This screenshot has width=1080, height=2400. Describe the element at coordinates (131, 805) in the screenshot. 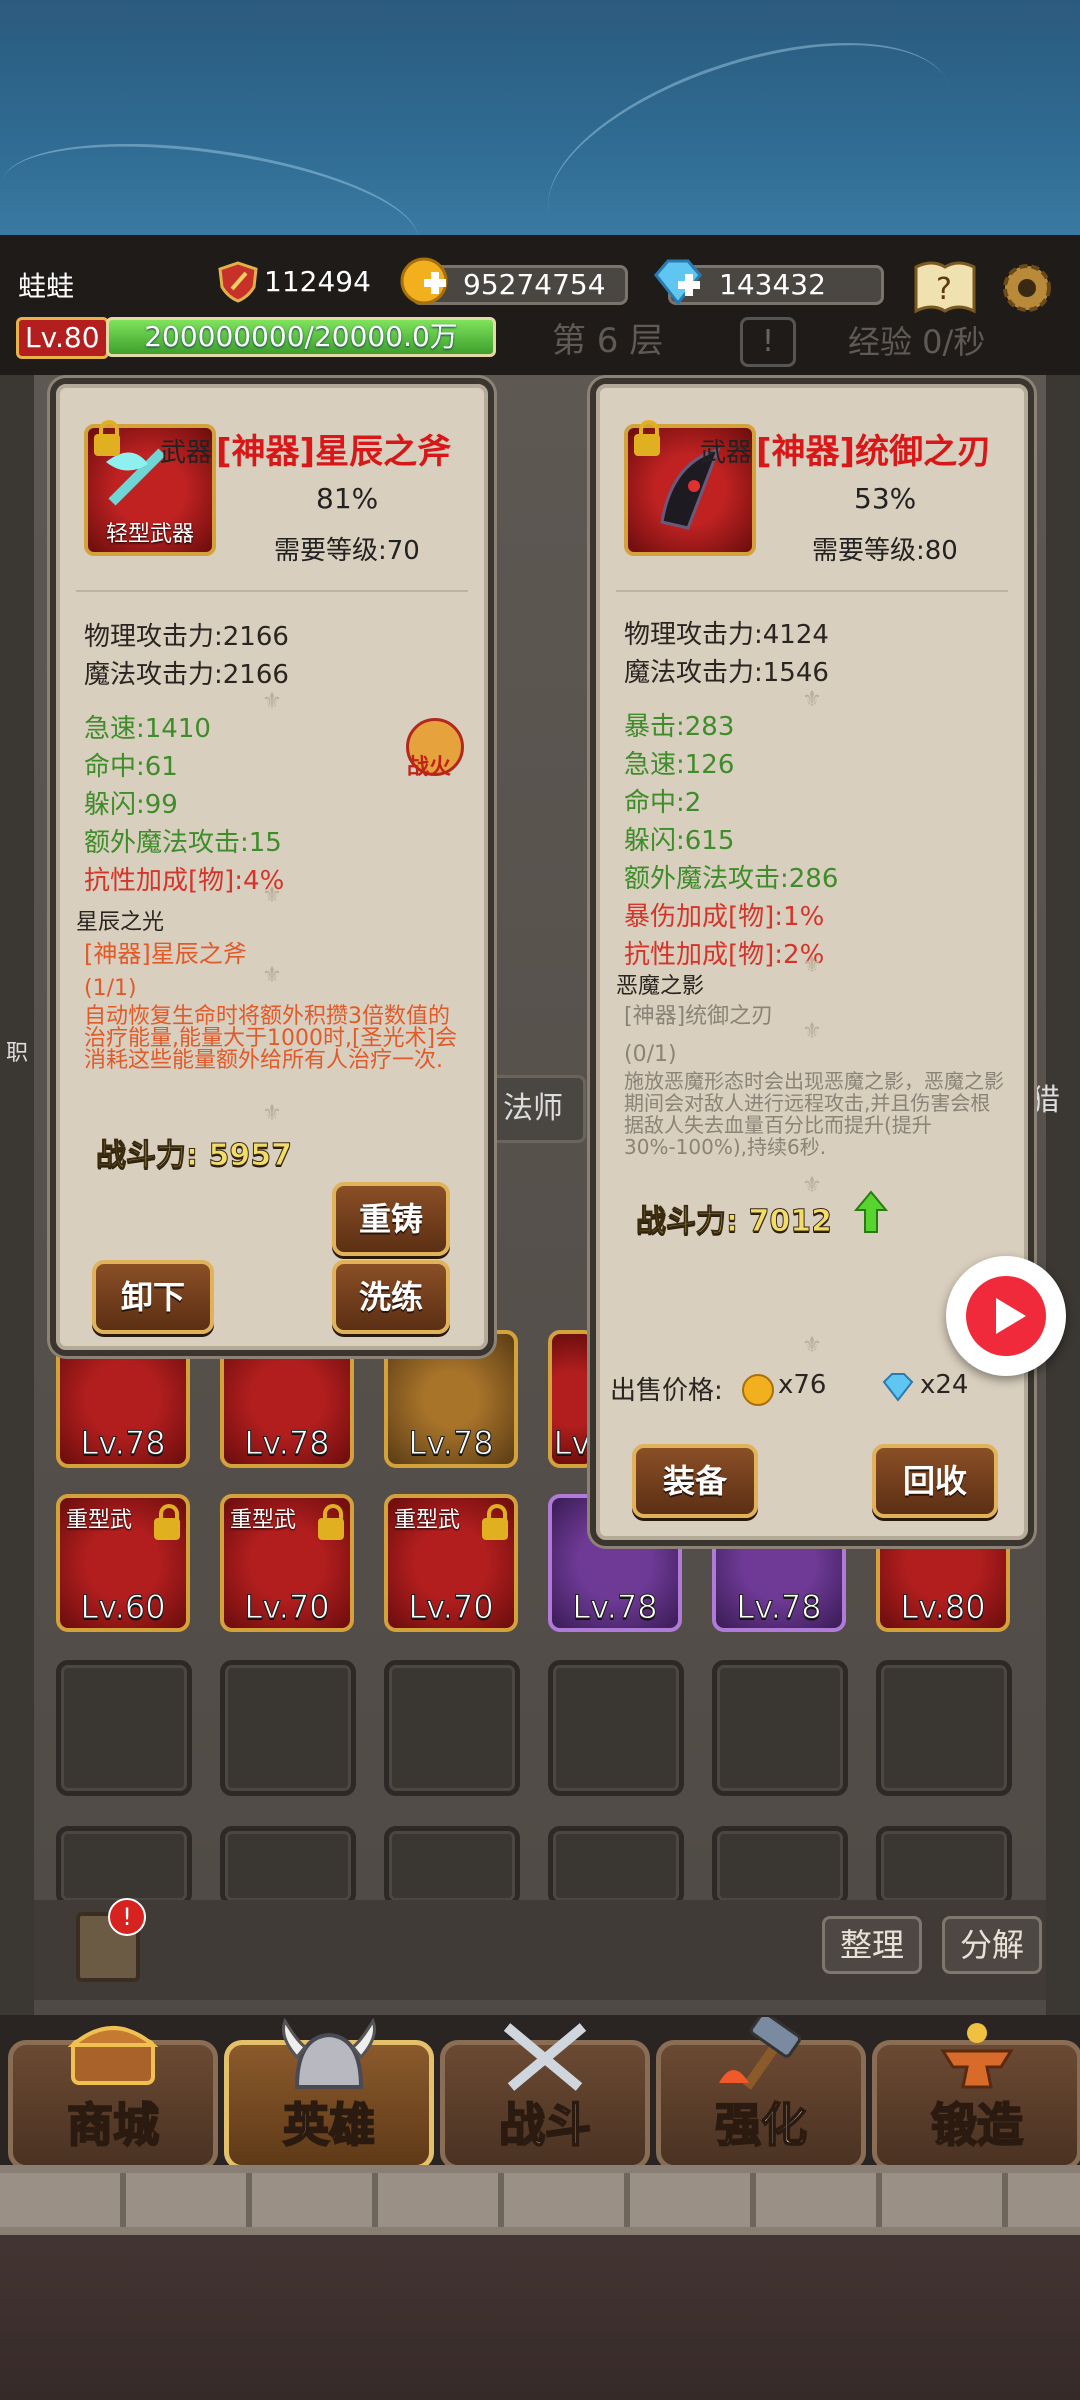

I see `stat-line: 躲闪:99` at that location.